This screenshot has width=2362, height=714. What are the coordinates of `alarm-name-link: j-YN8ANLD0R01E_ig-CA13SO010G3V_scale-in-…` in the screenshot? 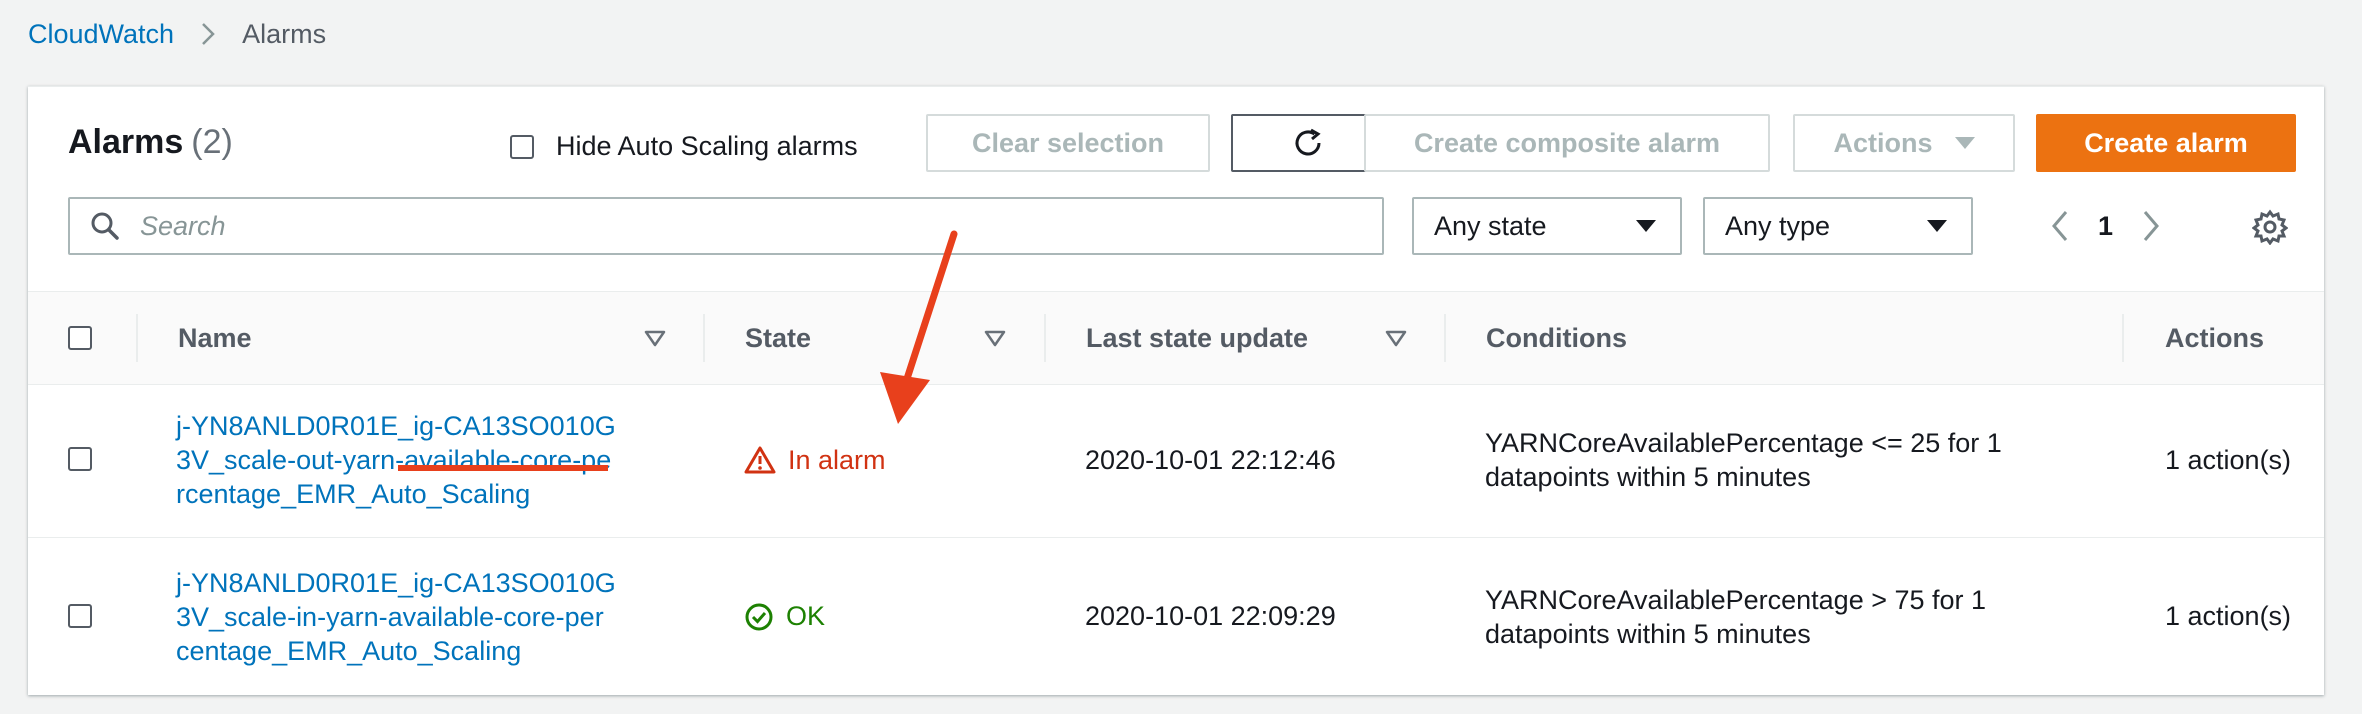 It's located at (396, 617).